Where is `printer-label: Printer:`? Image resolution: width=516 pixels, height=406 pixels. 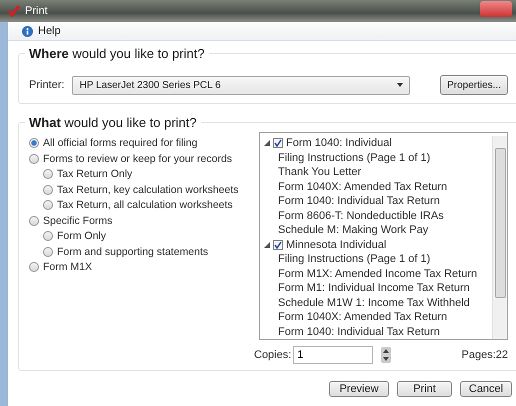 printer-label: Printer: is located at coordinates (46, 85).